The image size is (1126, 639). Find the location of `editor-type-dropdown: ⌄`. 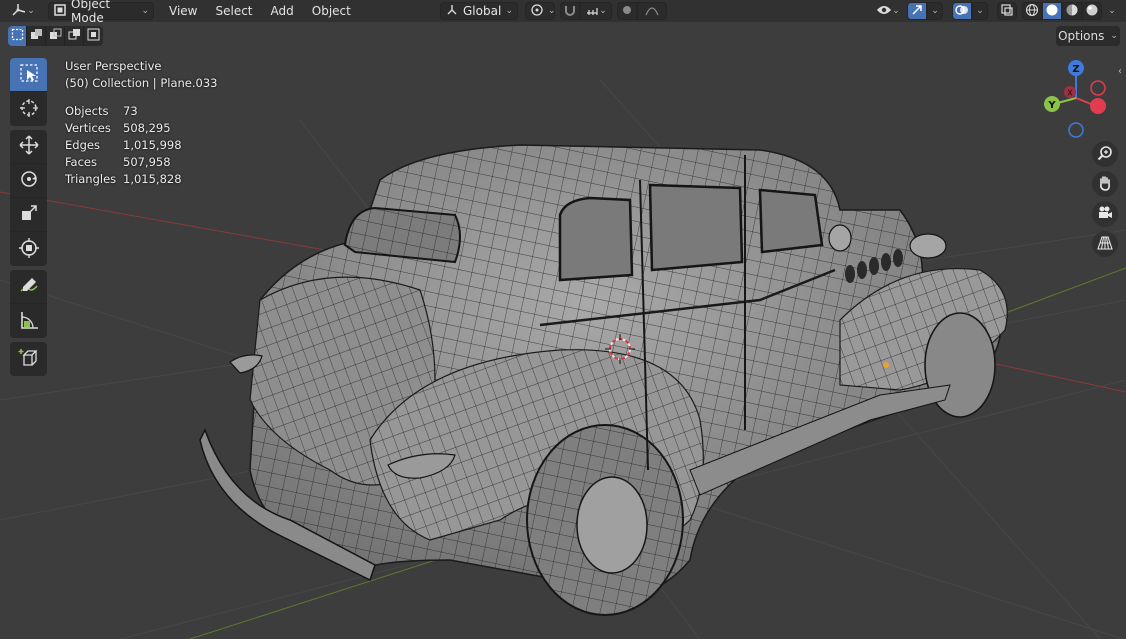

editor-type-dropdown: ⌄ is located at coordinates (23, 11).